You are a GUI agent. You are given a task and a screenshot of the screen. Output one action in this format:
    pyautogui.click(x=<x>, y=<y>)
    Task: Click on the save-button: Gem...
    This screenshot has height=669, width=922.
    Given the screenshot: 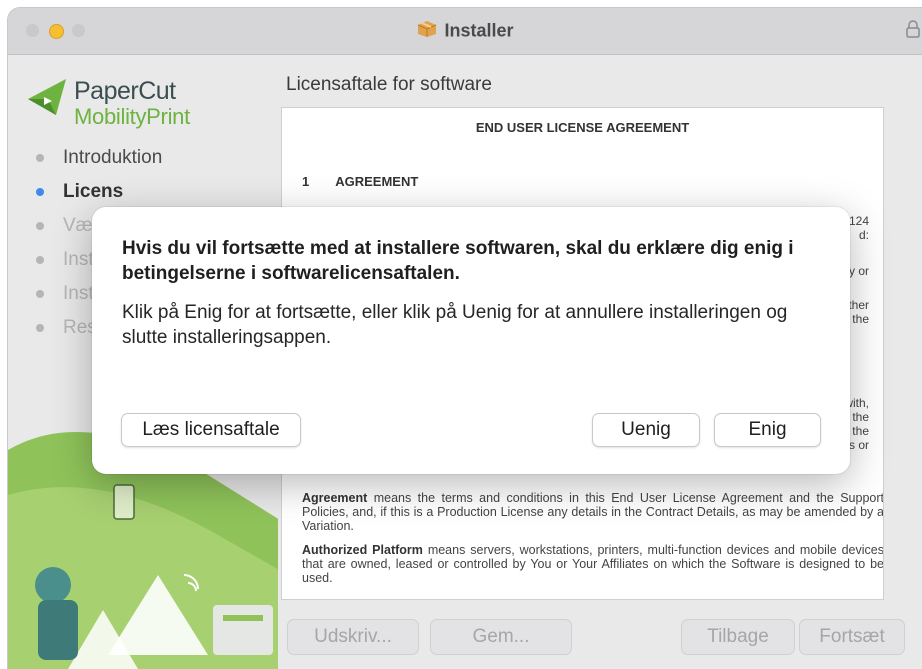 What is the action you would take?
    pyautogui.click(x=501, y=637)
    